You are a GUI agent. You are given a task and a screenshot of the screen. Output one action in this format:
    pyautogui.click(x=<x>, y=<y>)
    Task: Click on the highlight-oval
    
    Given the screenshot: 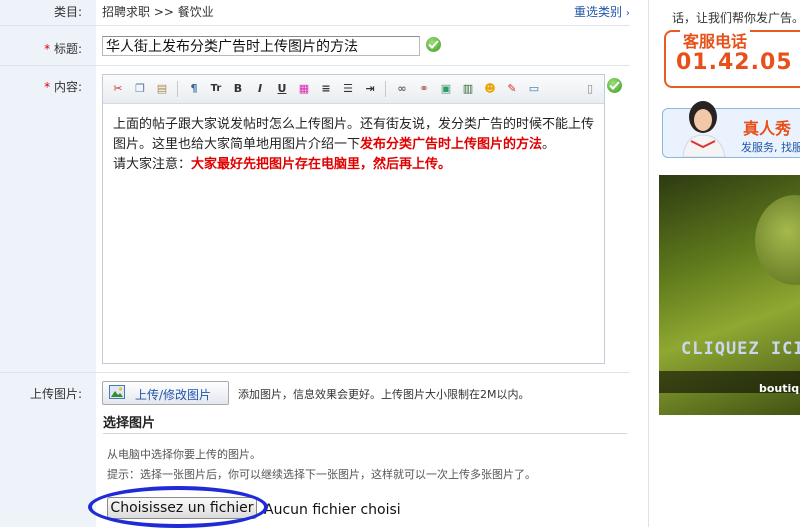 What is the action you would take?
    pyautogui.click(x=178, y=507)
    